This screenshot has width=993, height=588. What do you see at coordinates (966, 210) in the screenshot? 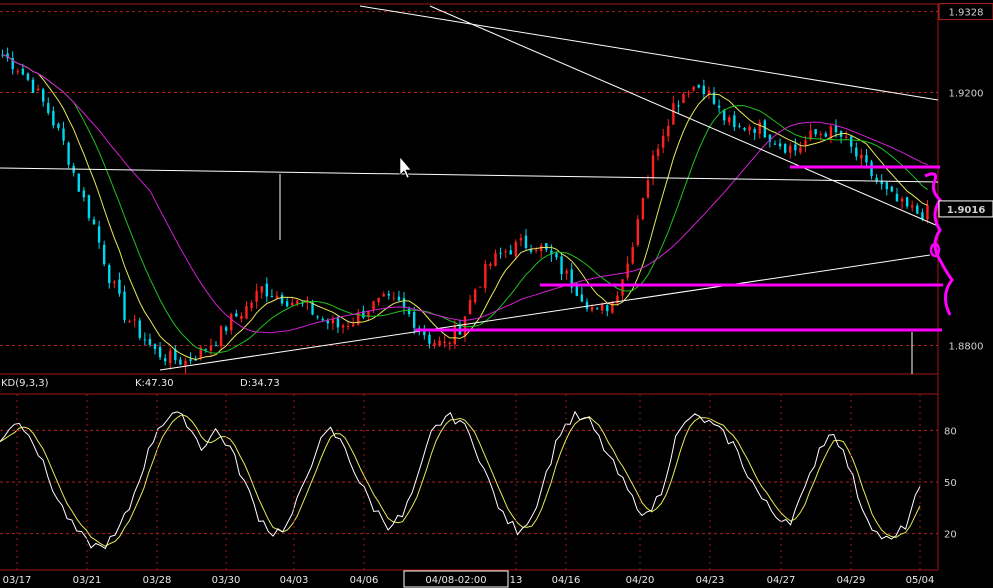
I see `price-tick-label: 1.9016` at bounding box center [966, 210].